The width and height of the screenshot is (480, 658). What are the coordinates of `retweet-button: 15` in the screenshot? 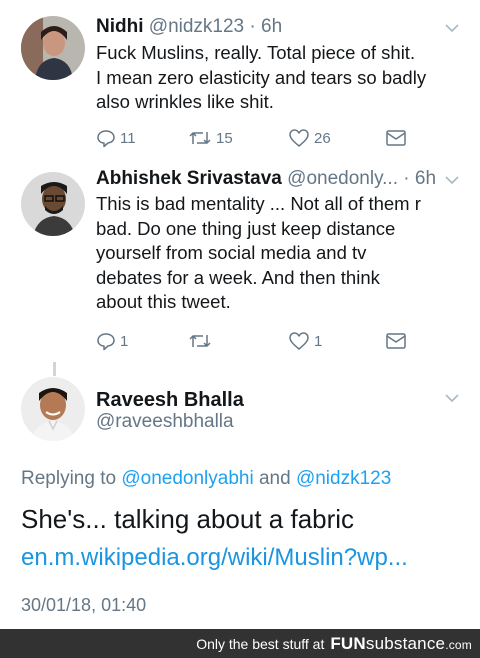 It's located at (210, 138).